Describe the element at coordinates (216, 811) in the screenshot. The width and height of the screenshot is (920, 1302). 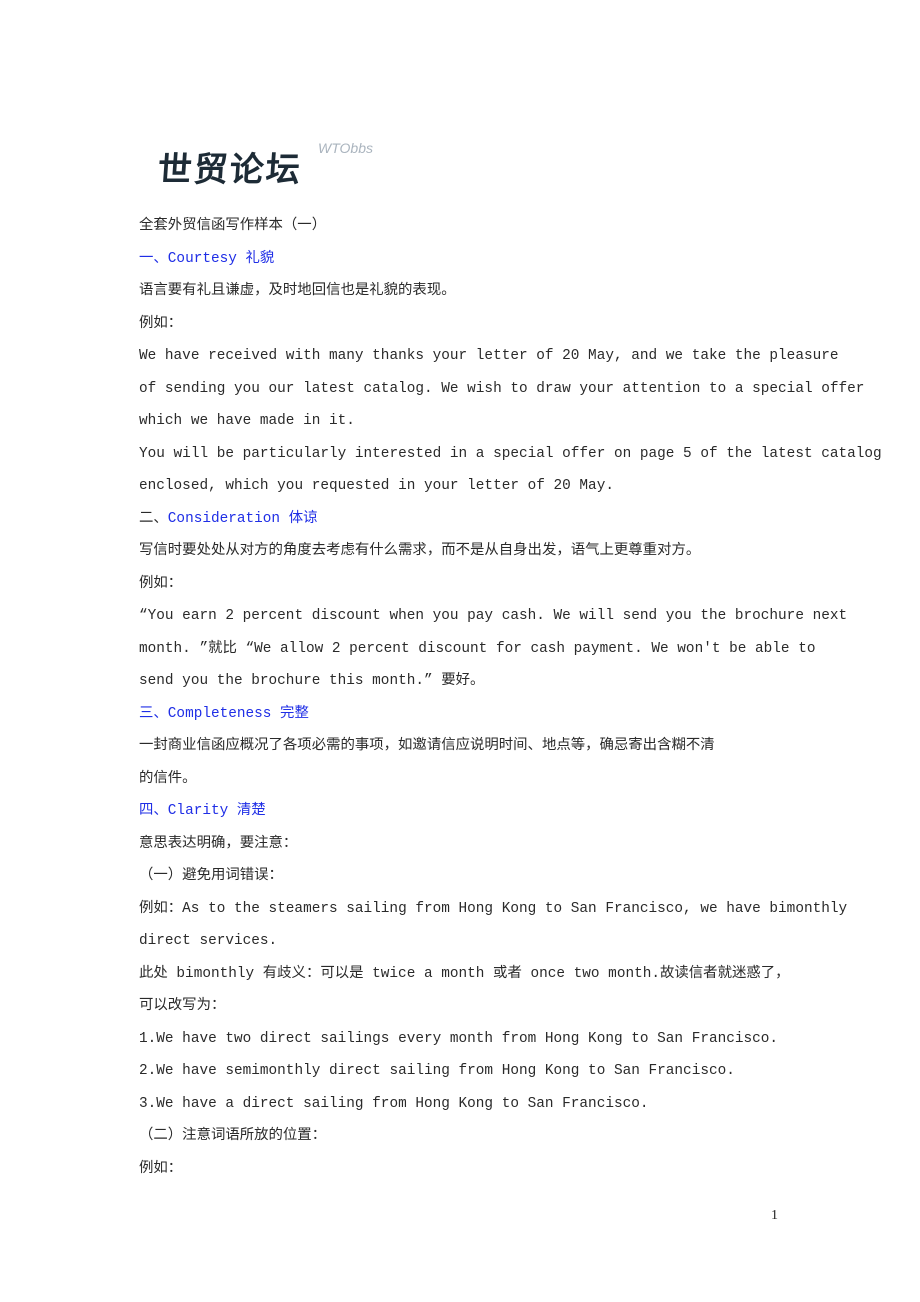
I see `section-title: Clarity 清楚` at that location.